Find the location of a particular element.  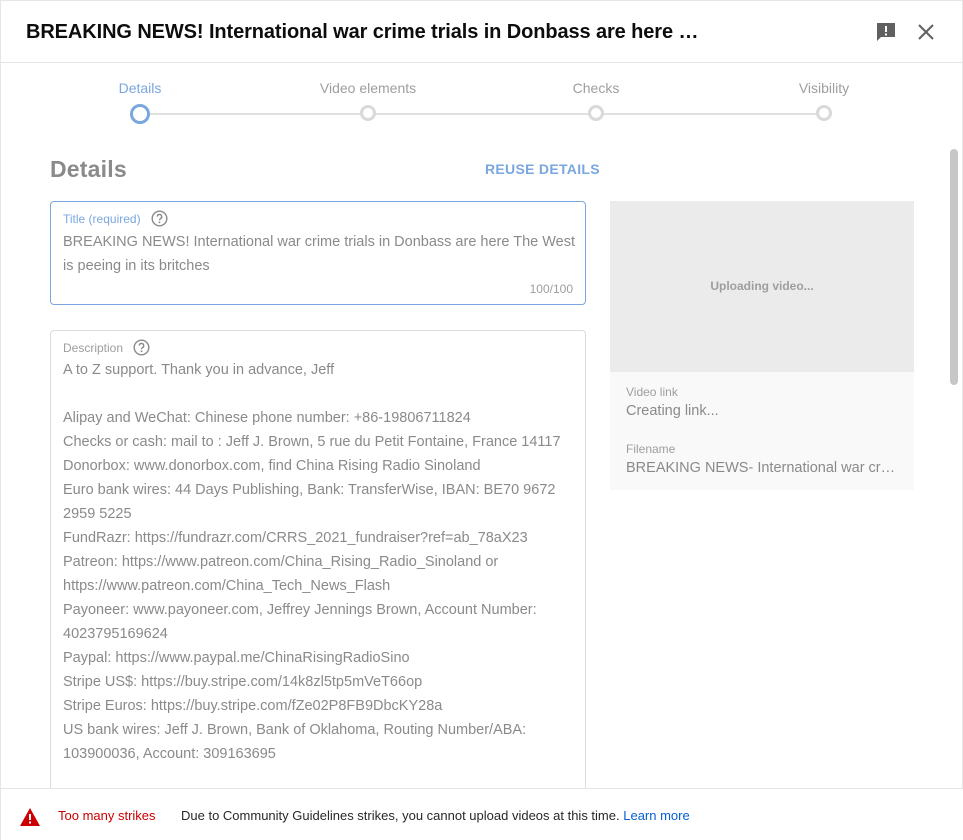

warning-icon is located at coordinates (30, 817).